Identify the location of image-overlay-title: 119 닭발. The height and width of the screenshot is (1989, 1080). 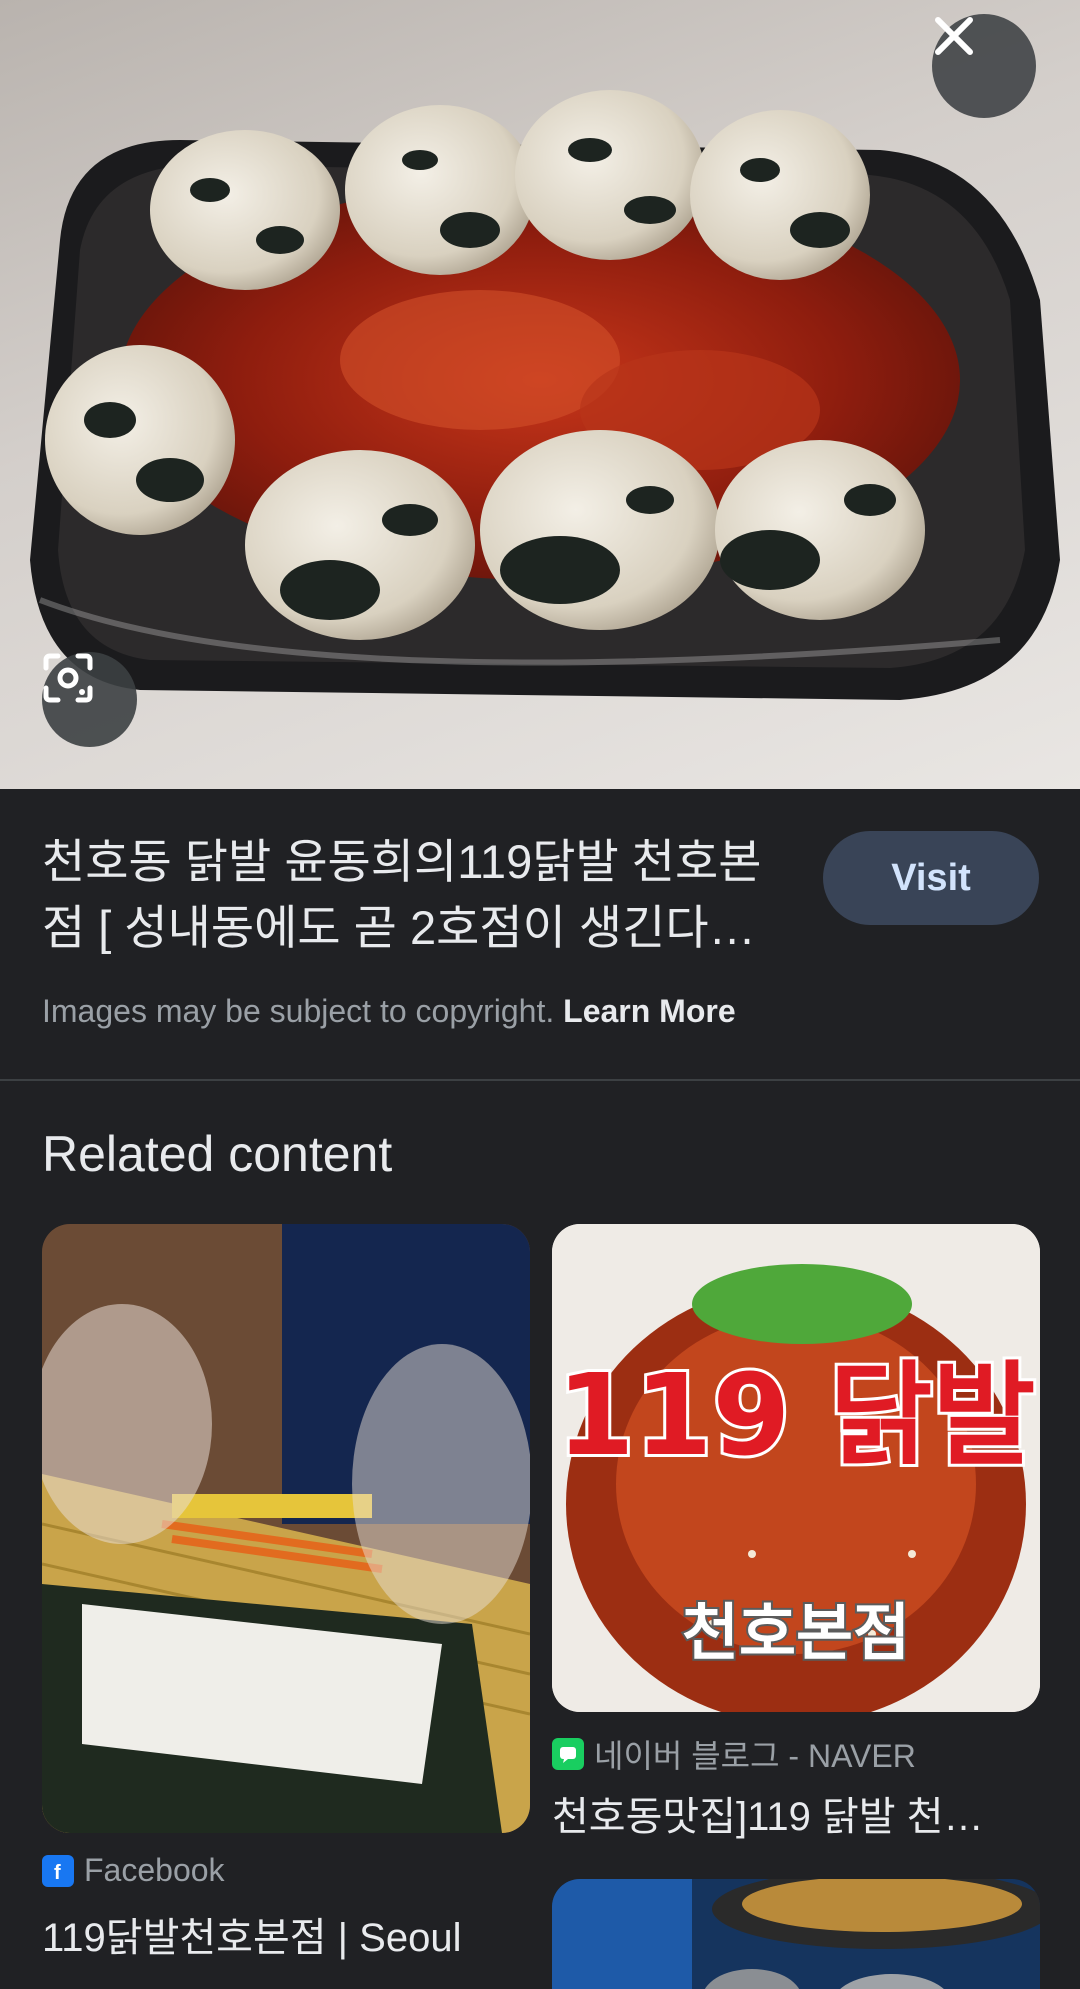
(796, 1416).